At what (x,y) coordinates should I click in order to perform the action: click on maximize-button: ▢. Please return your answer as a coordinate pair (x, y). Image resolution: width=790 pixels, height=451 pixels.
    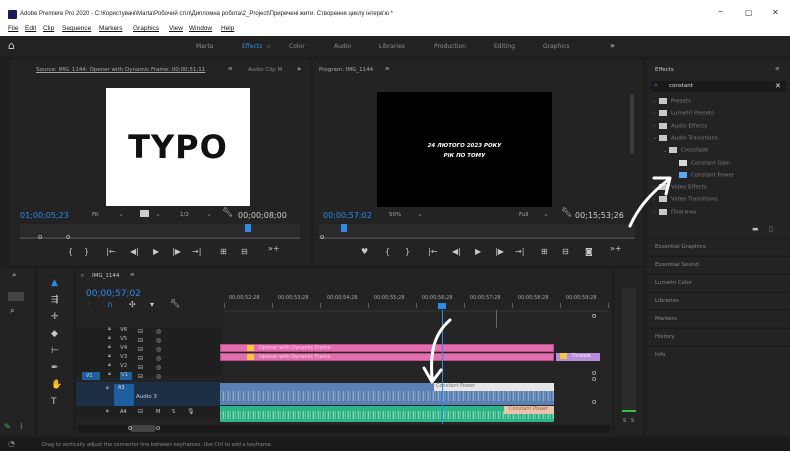
    Looking at the image, I should click on (749, 12).